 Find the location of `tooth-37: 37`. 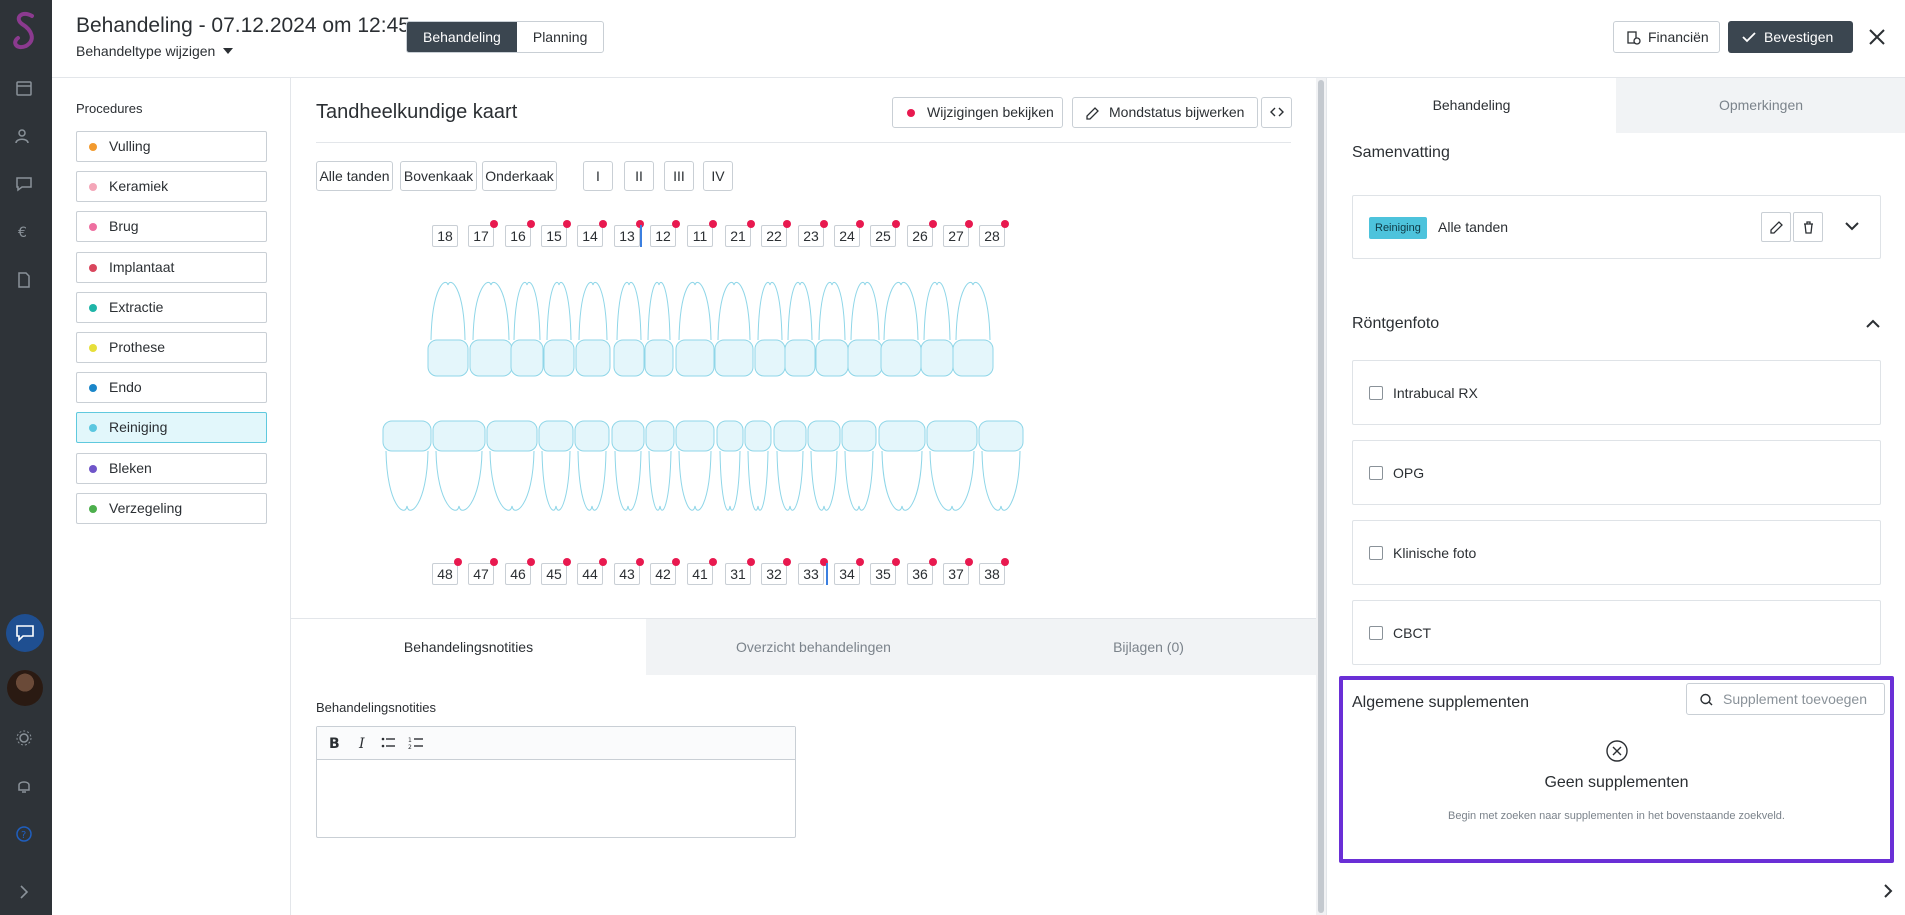

tooth-37: 37 is located at coordinates (956, 574).